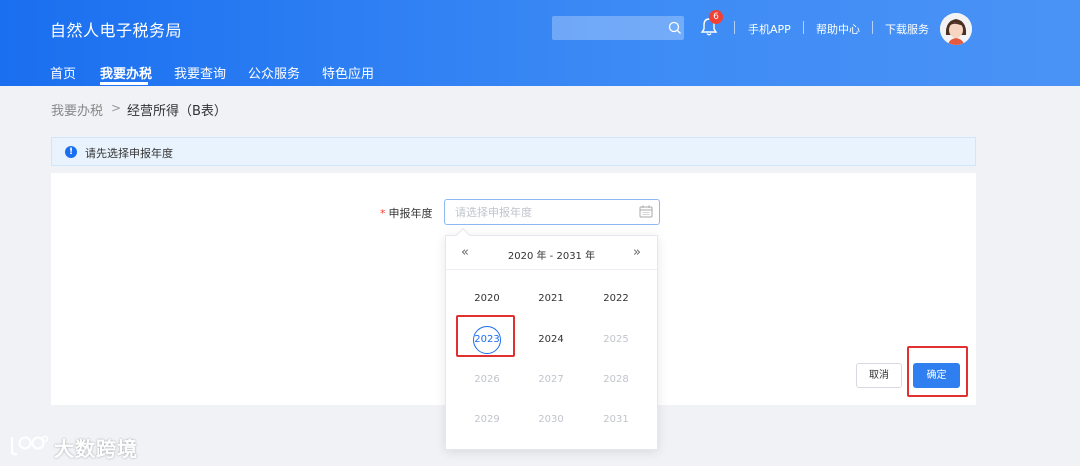 The height and width of the screenshot is (466, 1080). I want to click on nav-tax-handling: 我要办税, so click(126, 72).